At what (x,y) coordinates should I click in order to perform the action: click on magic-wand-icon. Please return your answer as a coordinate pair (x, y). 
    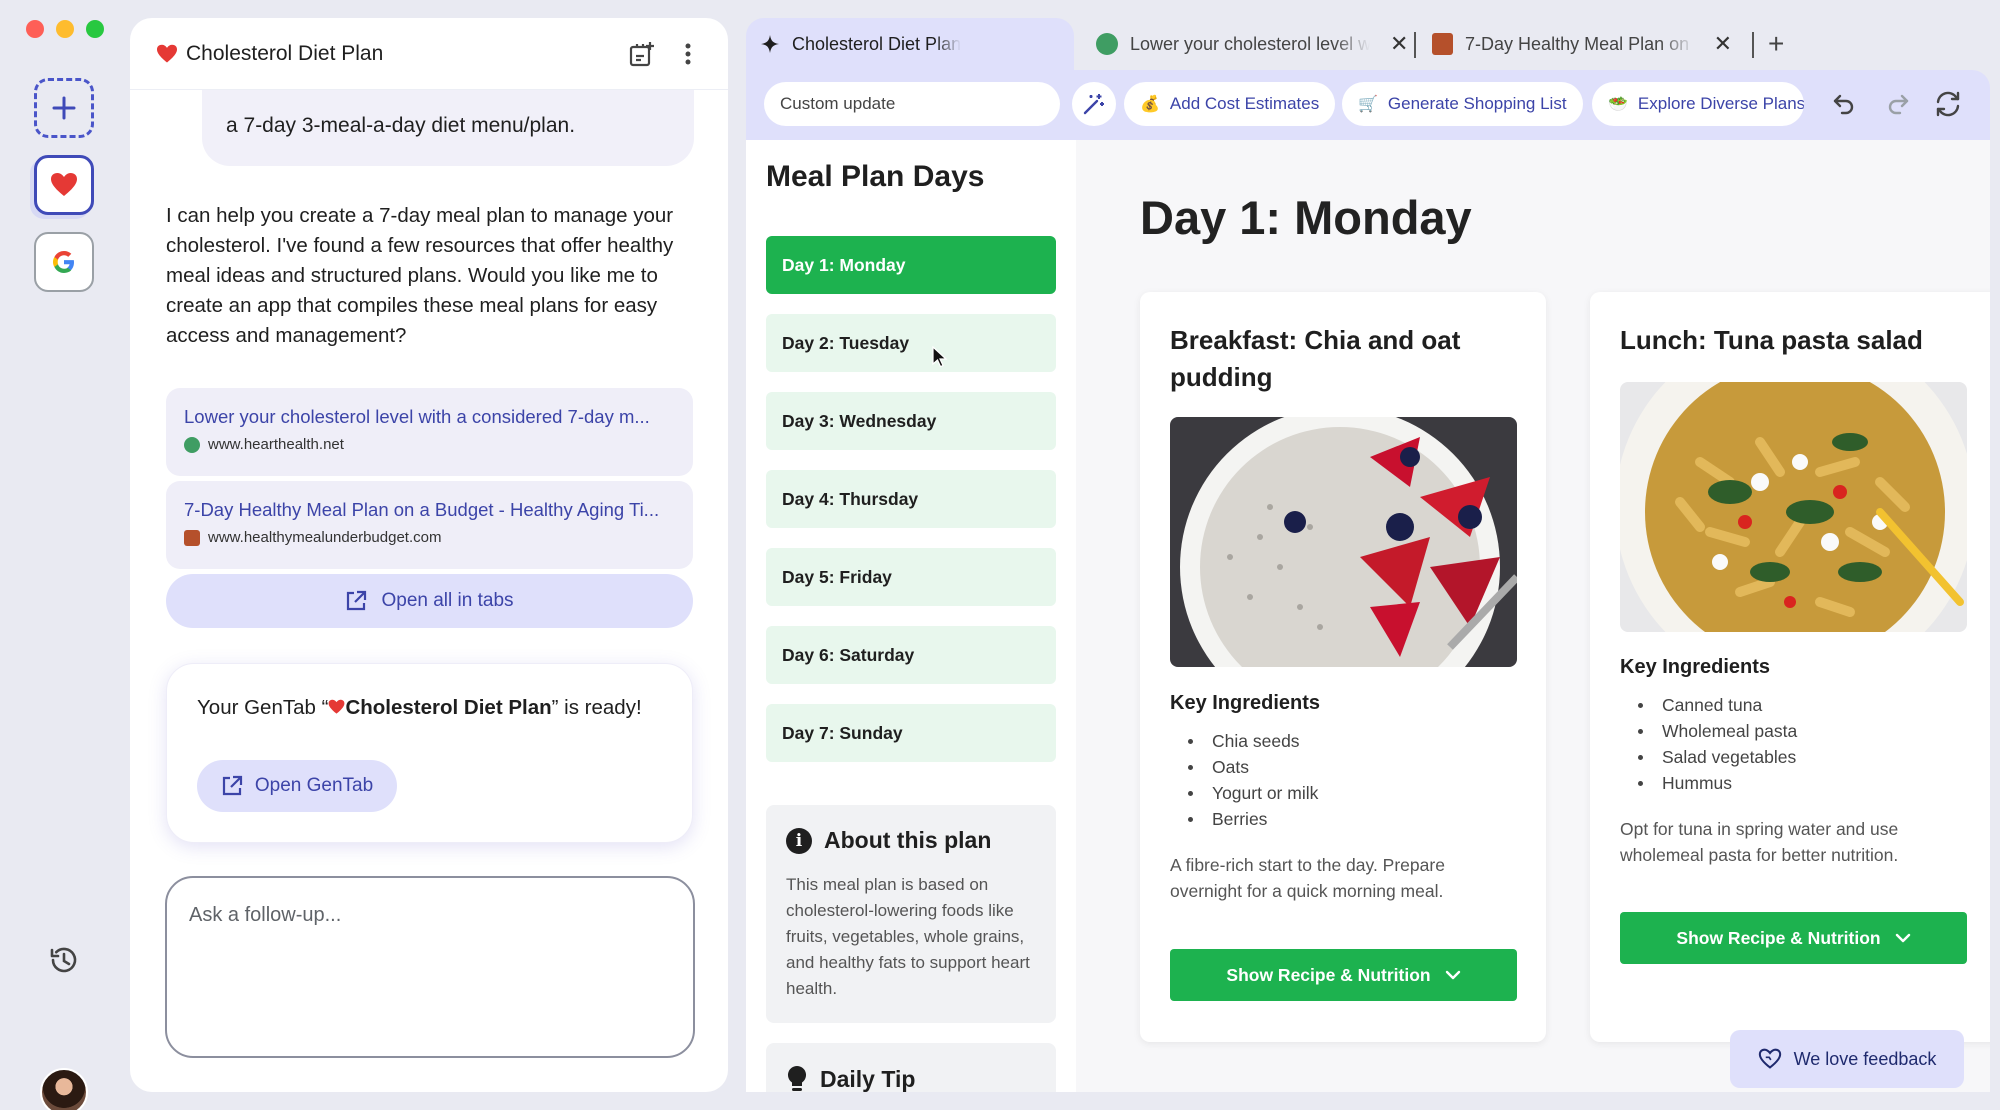
    Looking at the image, I should click on (1093, 104).